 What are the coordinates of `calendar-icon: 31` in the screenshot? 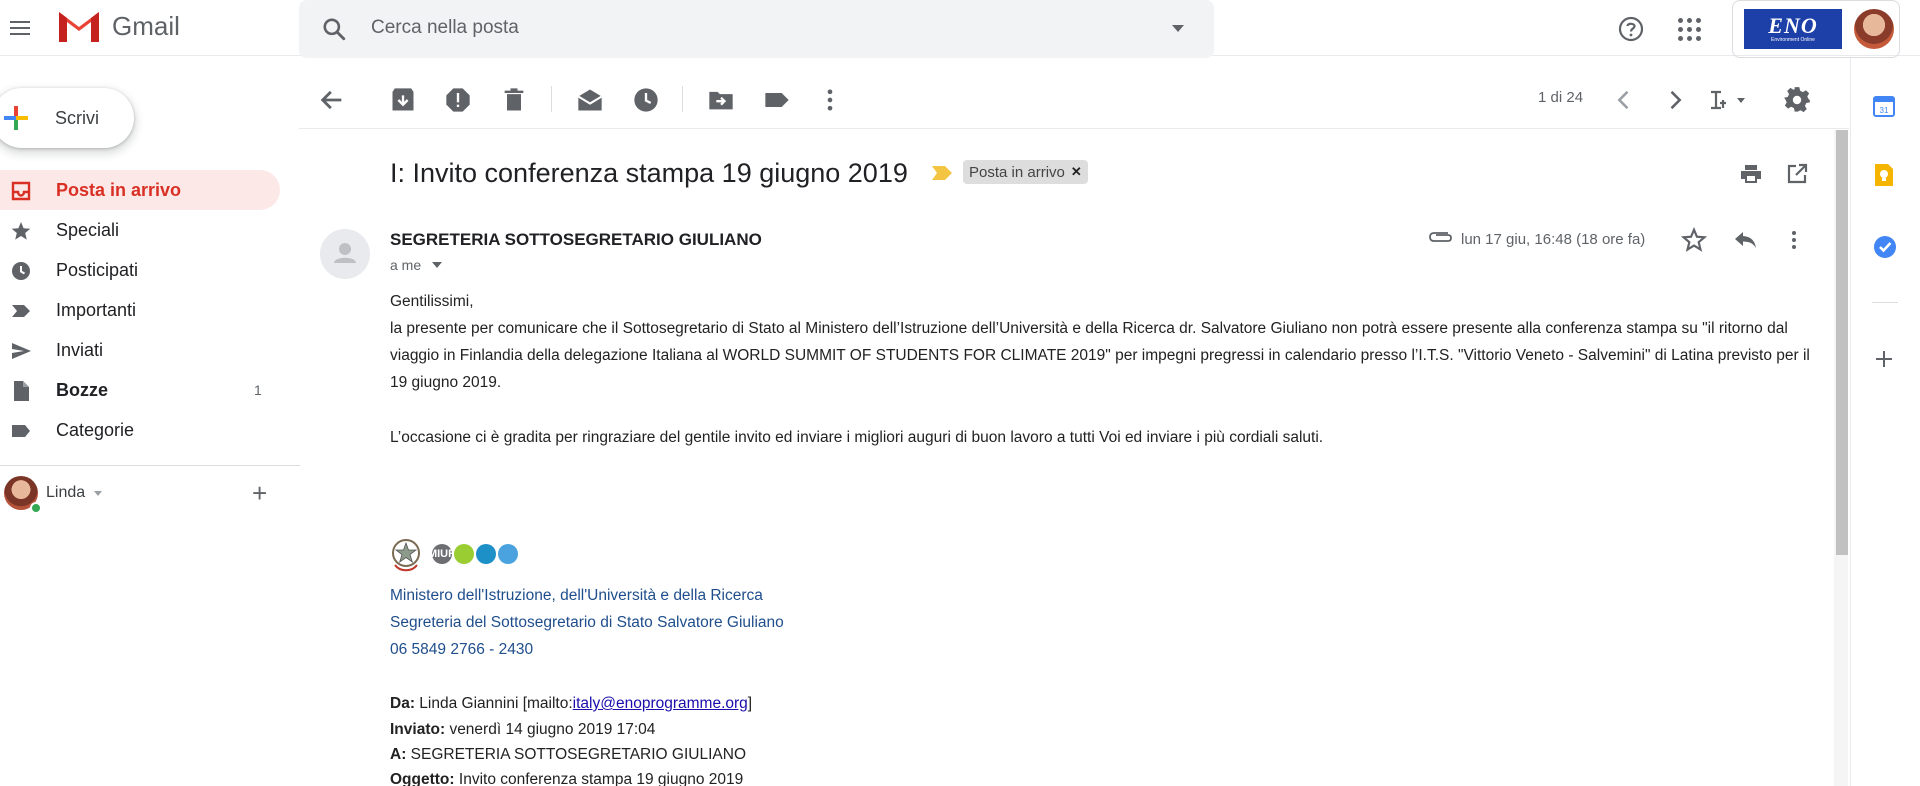 It's located at (1884, 106).